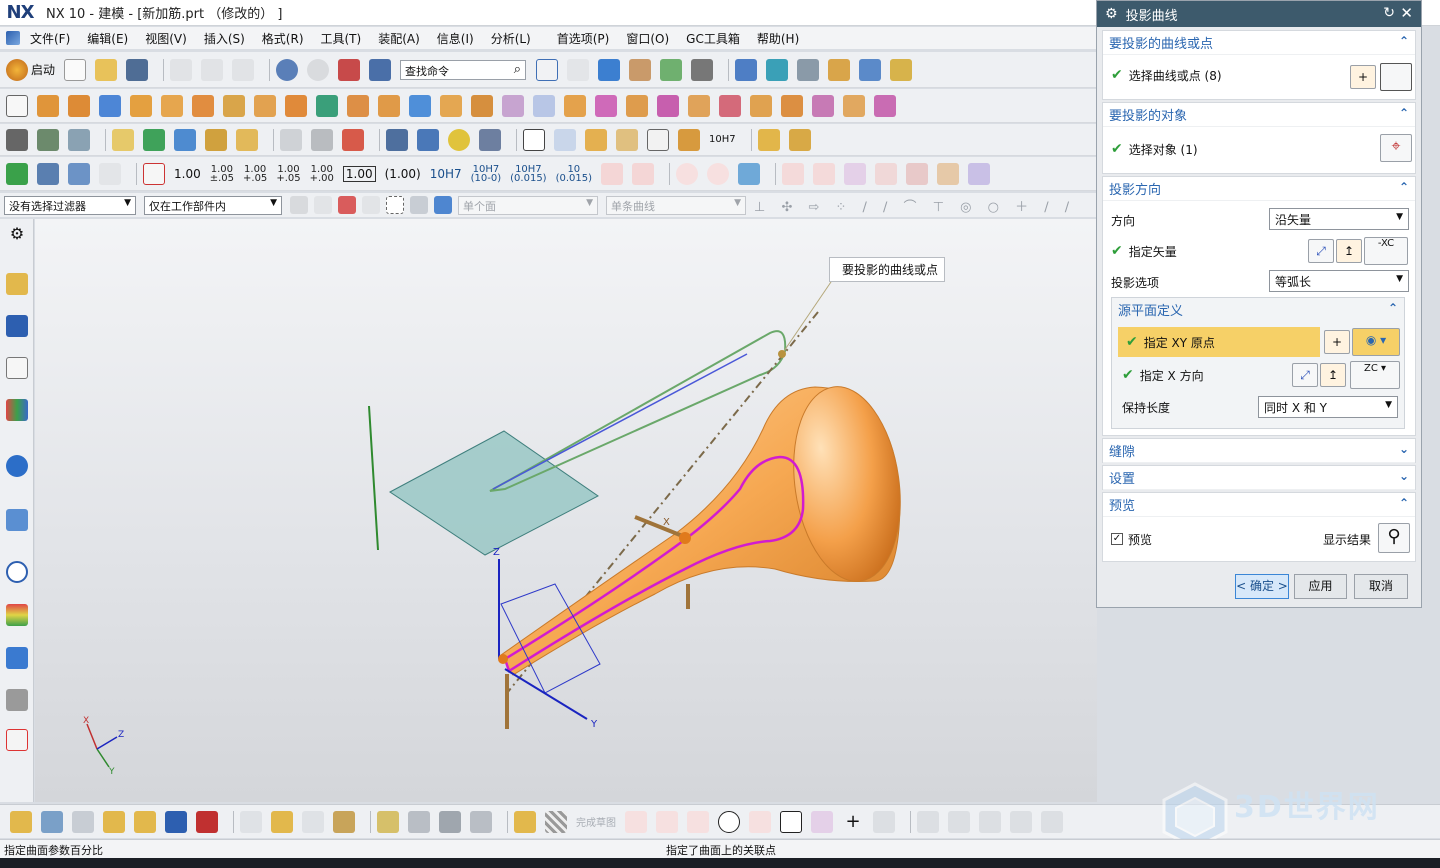 The width and height of the screenshot is (1440, 868). What do you see at coordinates (17, 658) in the screenshot?
I see `process-studio-icon` at bounding box center [17, 658].